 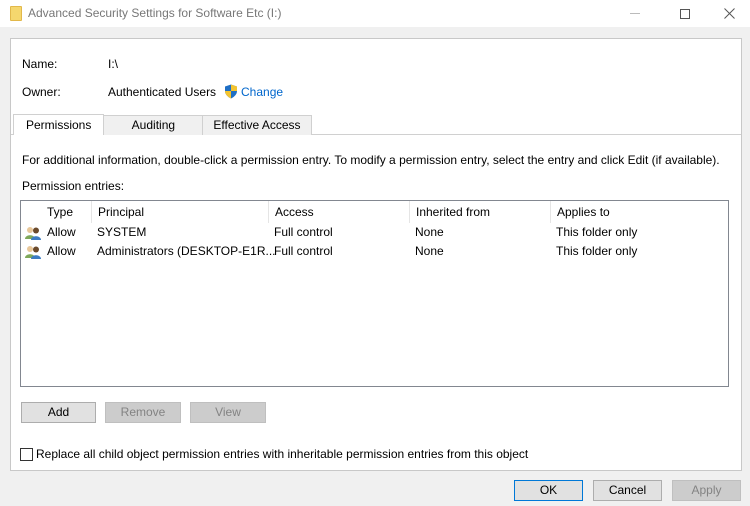 I want to click on close-button, so click(x=728, y=13).